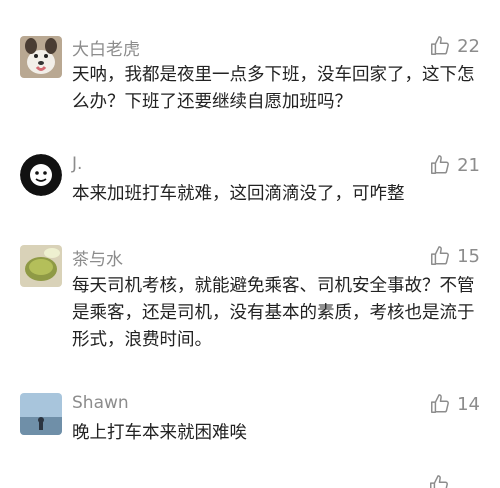  Describe the element at coordinates (468, 46) in the screenshot. I see `like-count: 22` at that location.